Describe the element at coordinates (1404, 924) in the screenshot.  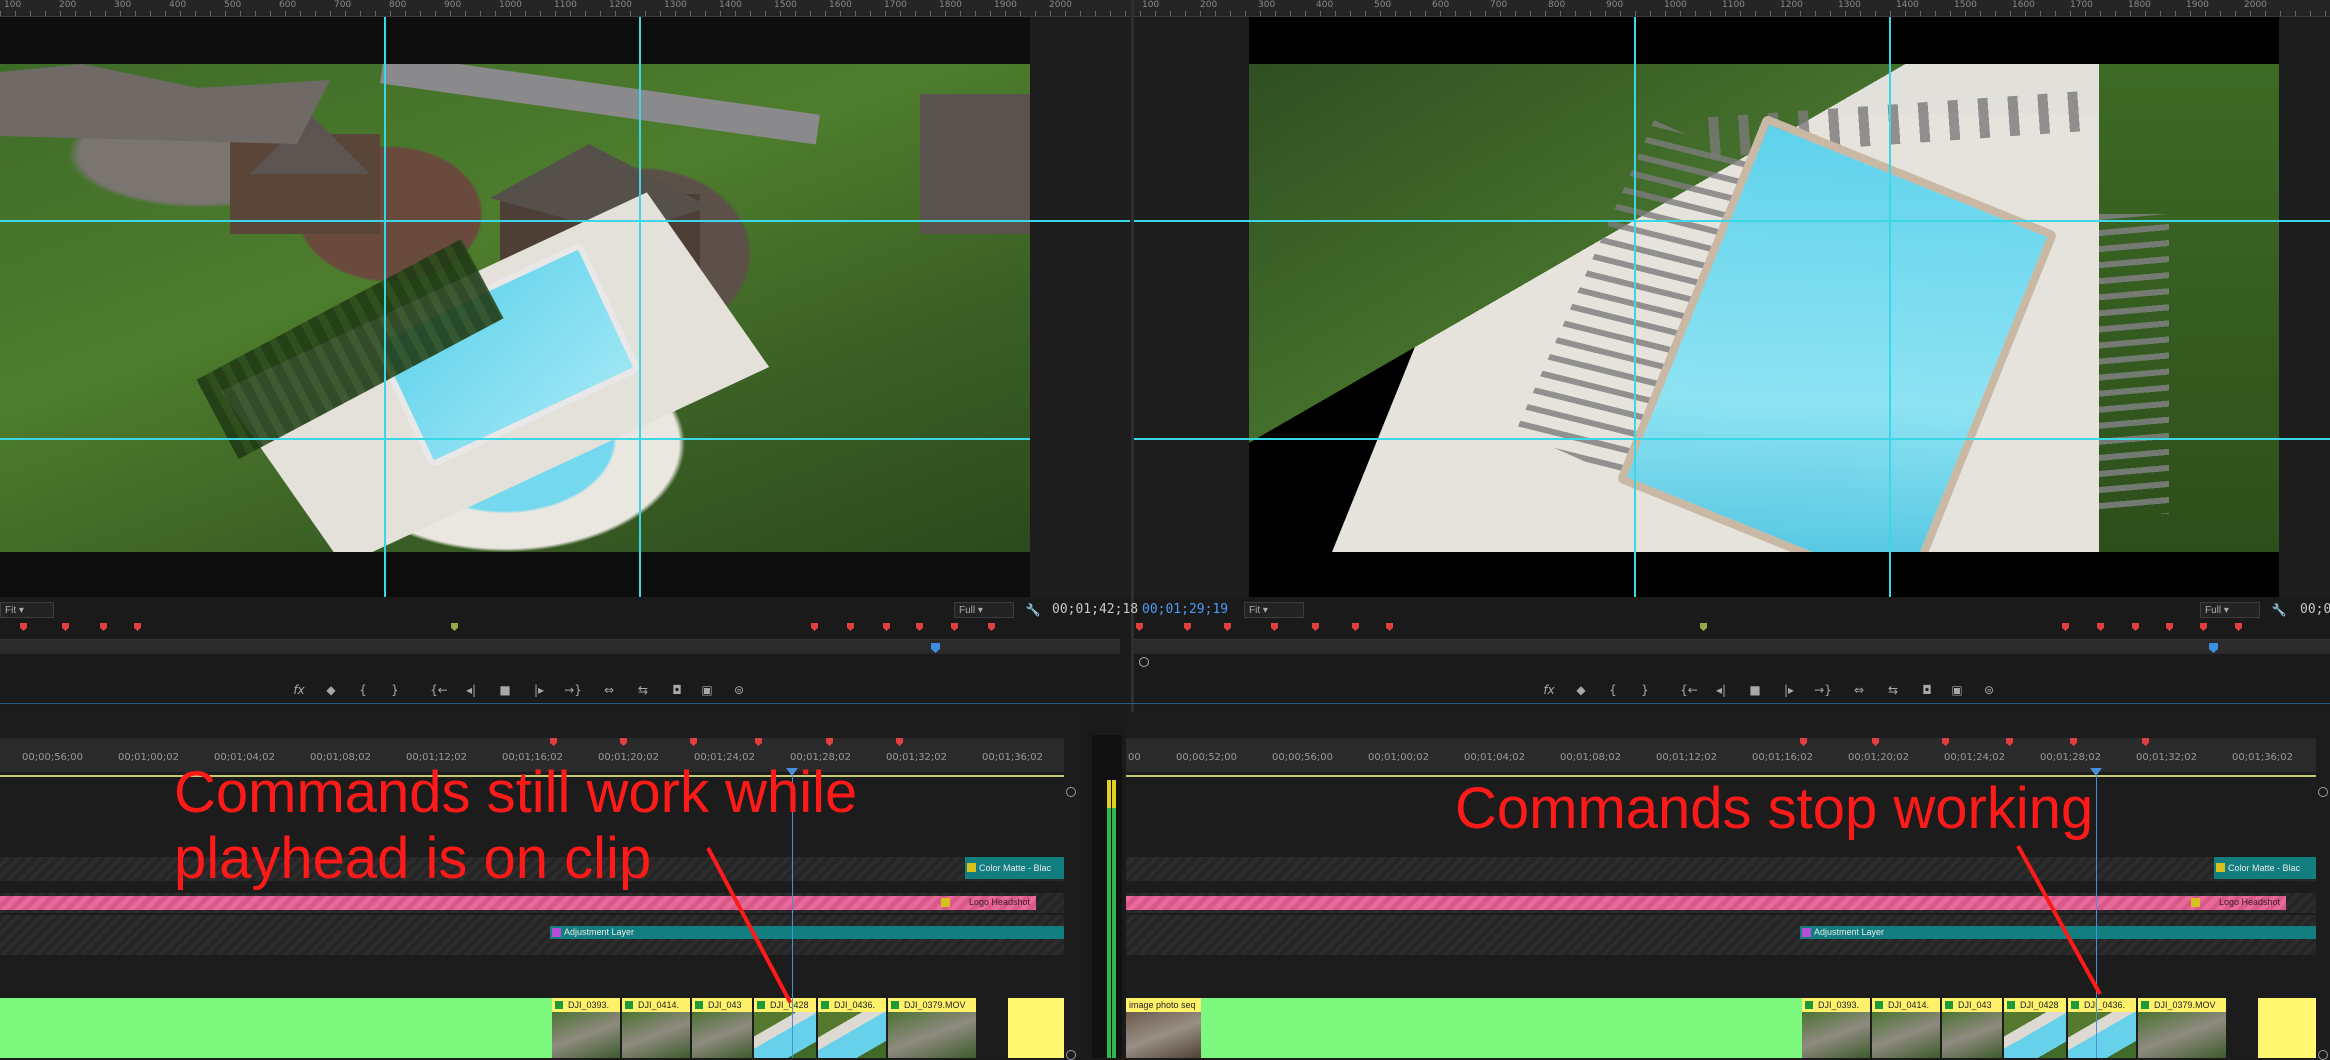
I see `annotation-arrows` at that location.